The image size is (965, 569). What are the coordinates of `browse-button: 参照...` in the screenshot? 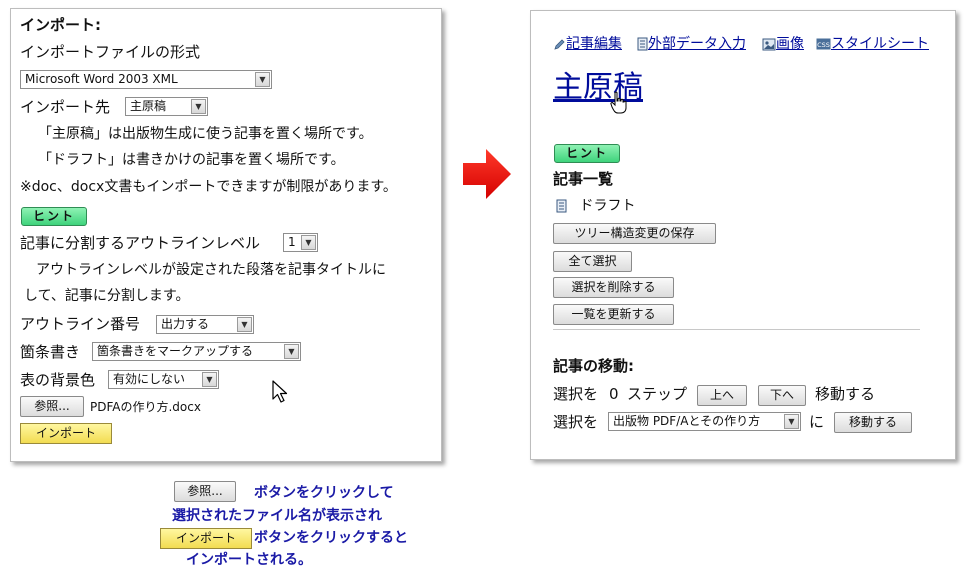 It's located at (52, 406).